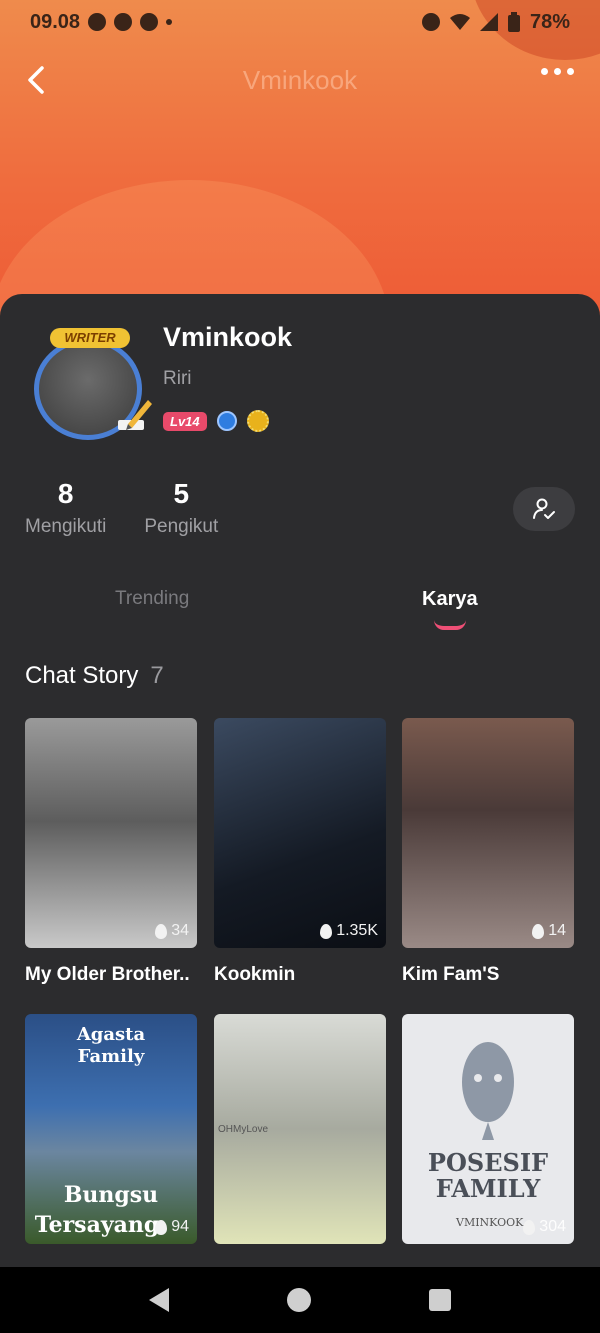  I want to click on top-nav: Vminkook, so click(300, 80).